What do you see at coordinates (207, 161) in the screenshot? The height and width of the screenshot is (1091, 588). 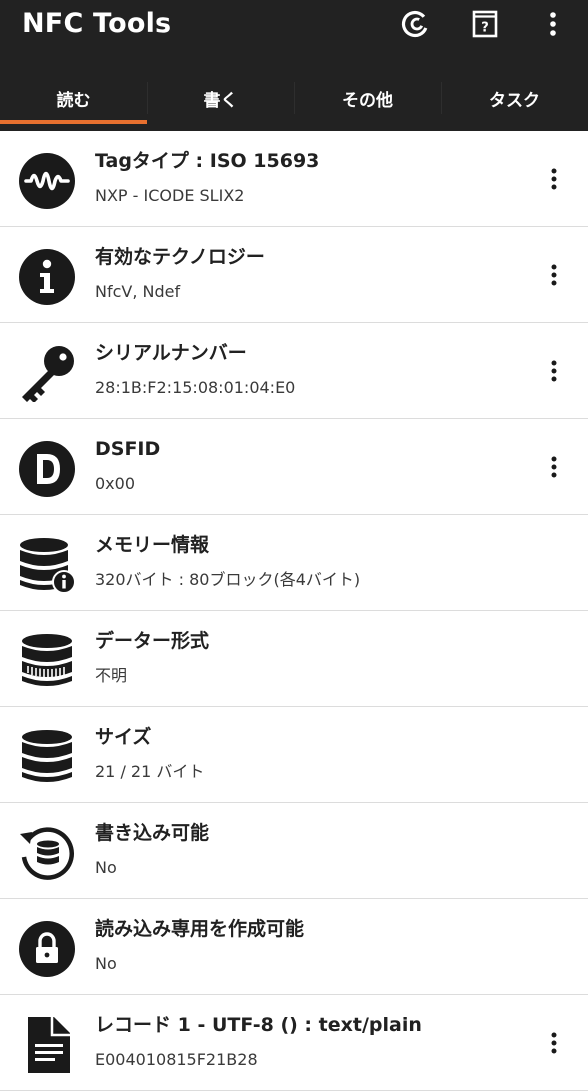 I see `row-title: Tagタイプ : ISO 15693` at bounding box center [207, 161].